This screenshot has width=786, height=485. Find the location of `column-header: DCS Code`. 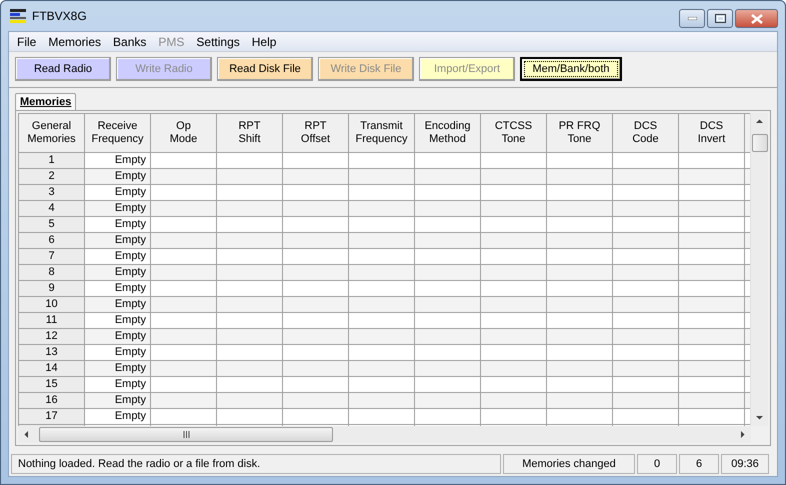

column-header: DCS Code is located at coordinates (646, 133).